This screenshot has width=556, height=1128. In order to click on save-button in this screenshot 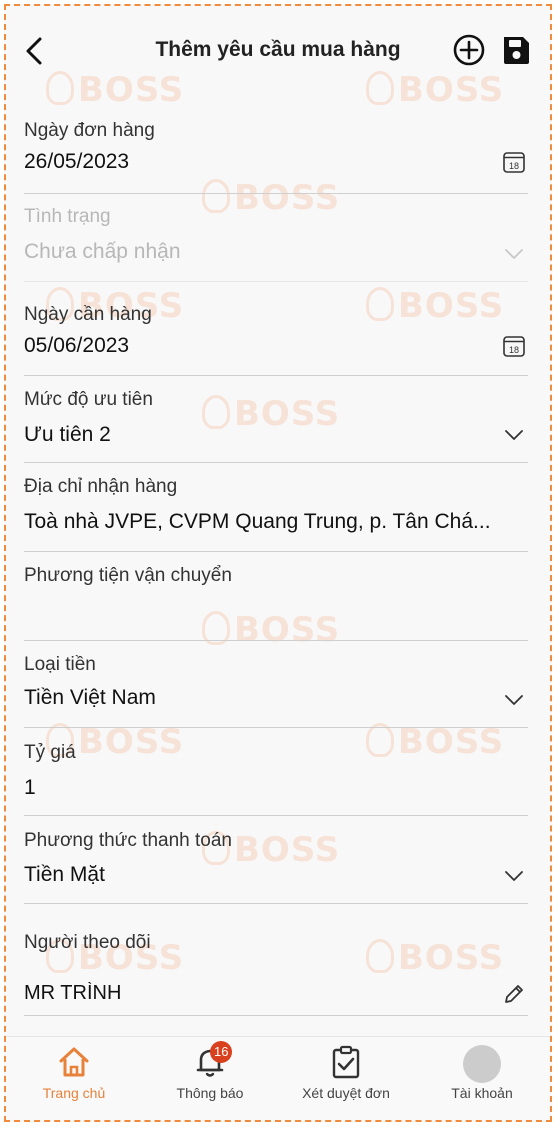, I will do `click(516, 50)`.